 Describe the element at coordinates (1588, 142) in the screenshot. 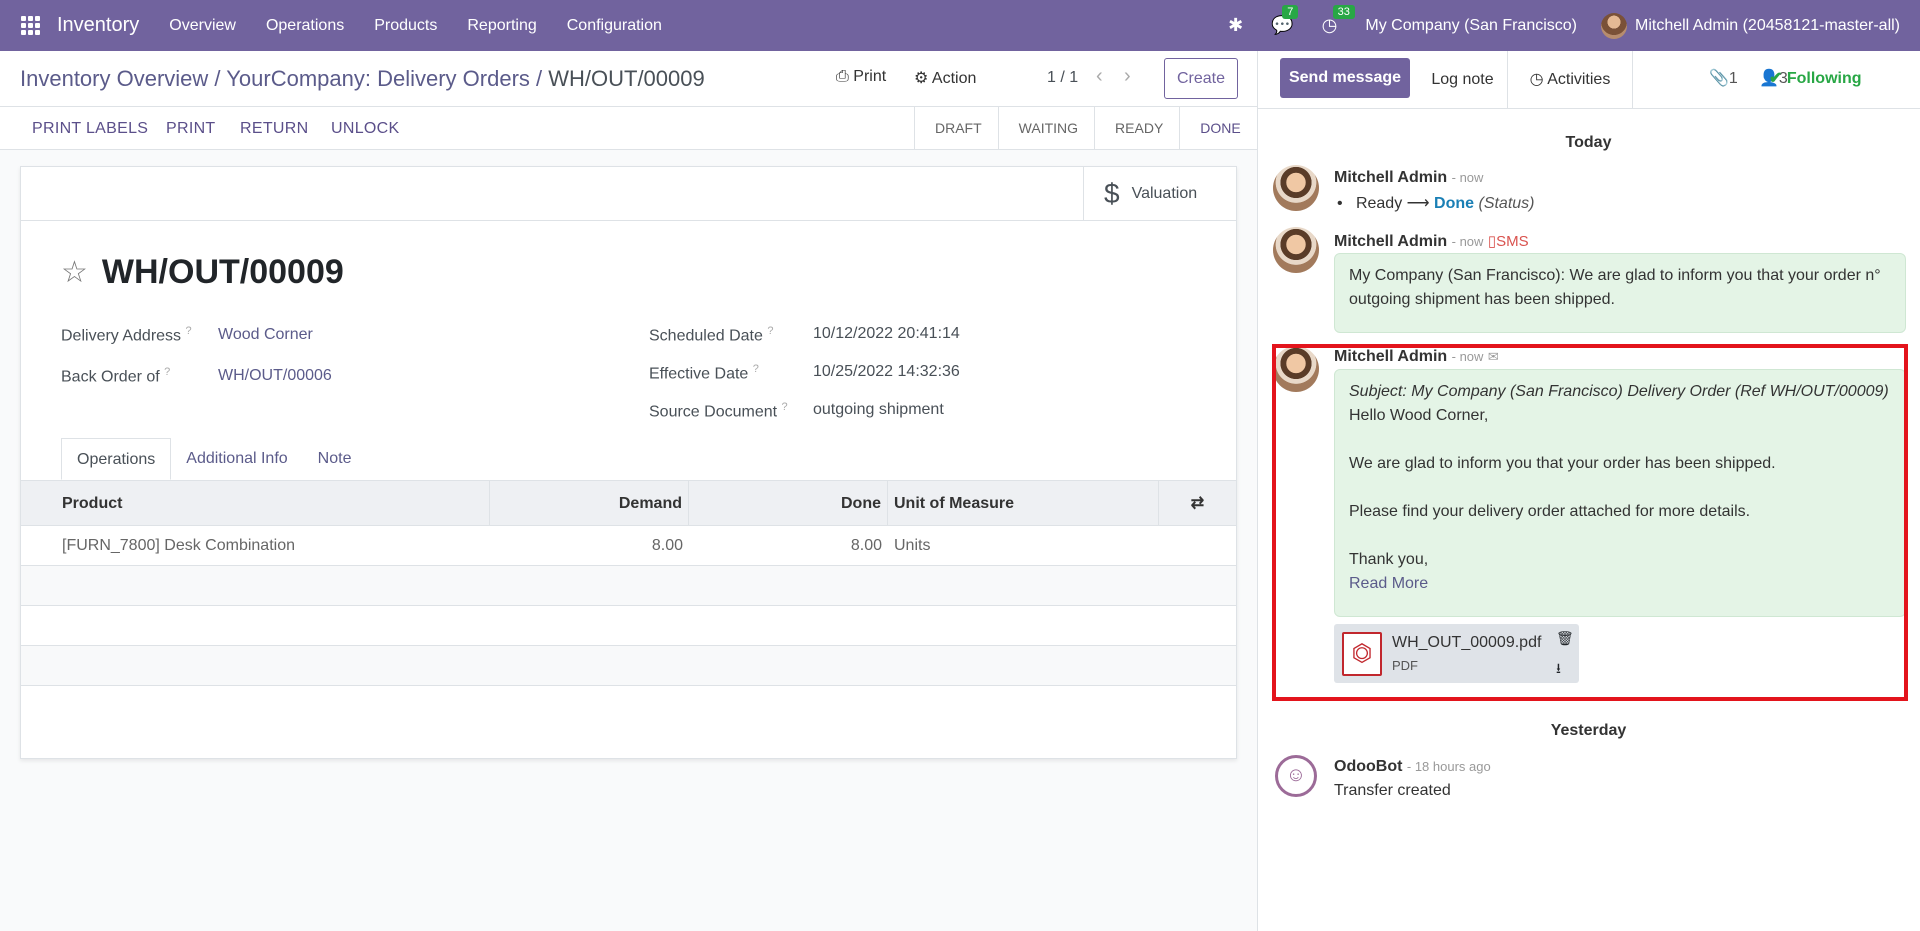

I see `date-separator-today: Today` at that location.